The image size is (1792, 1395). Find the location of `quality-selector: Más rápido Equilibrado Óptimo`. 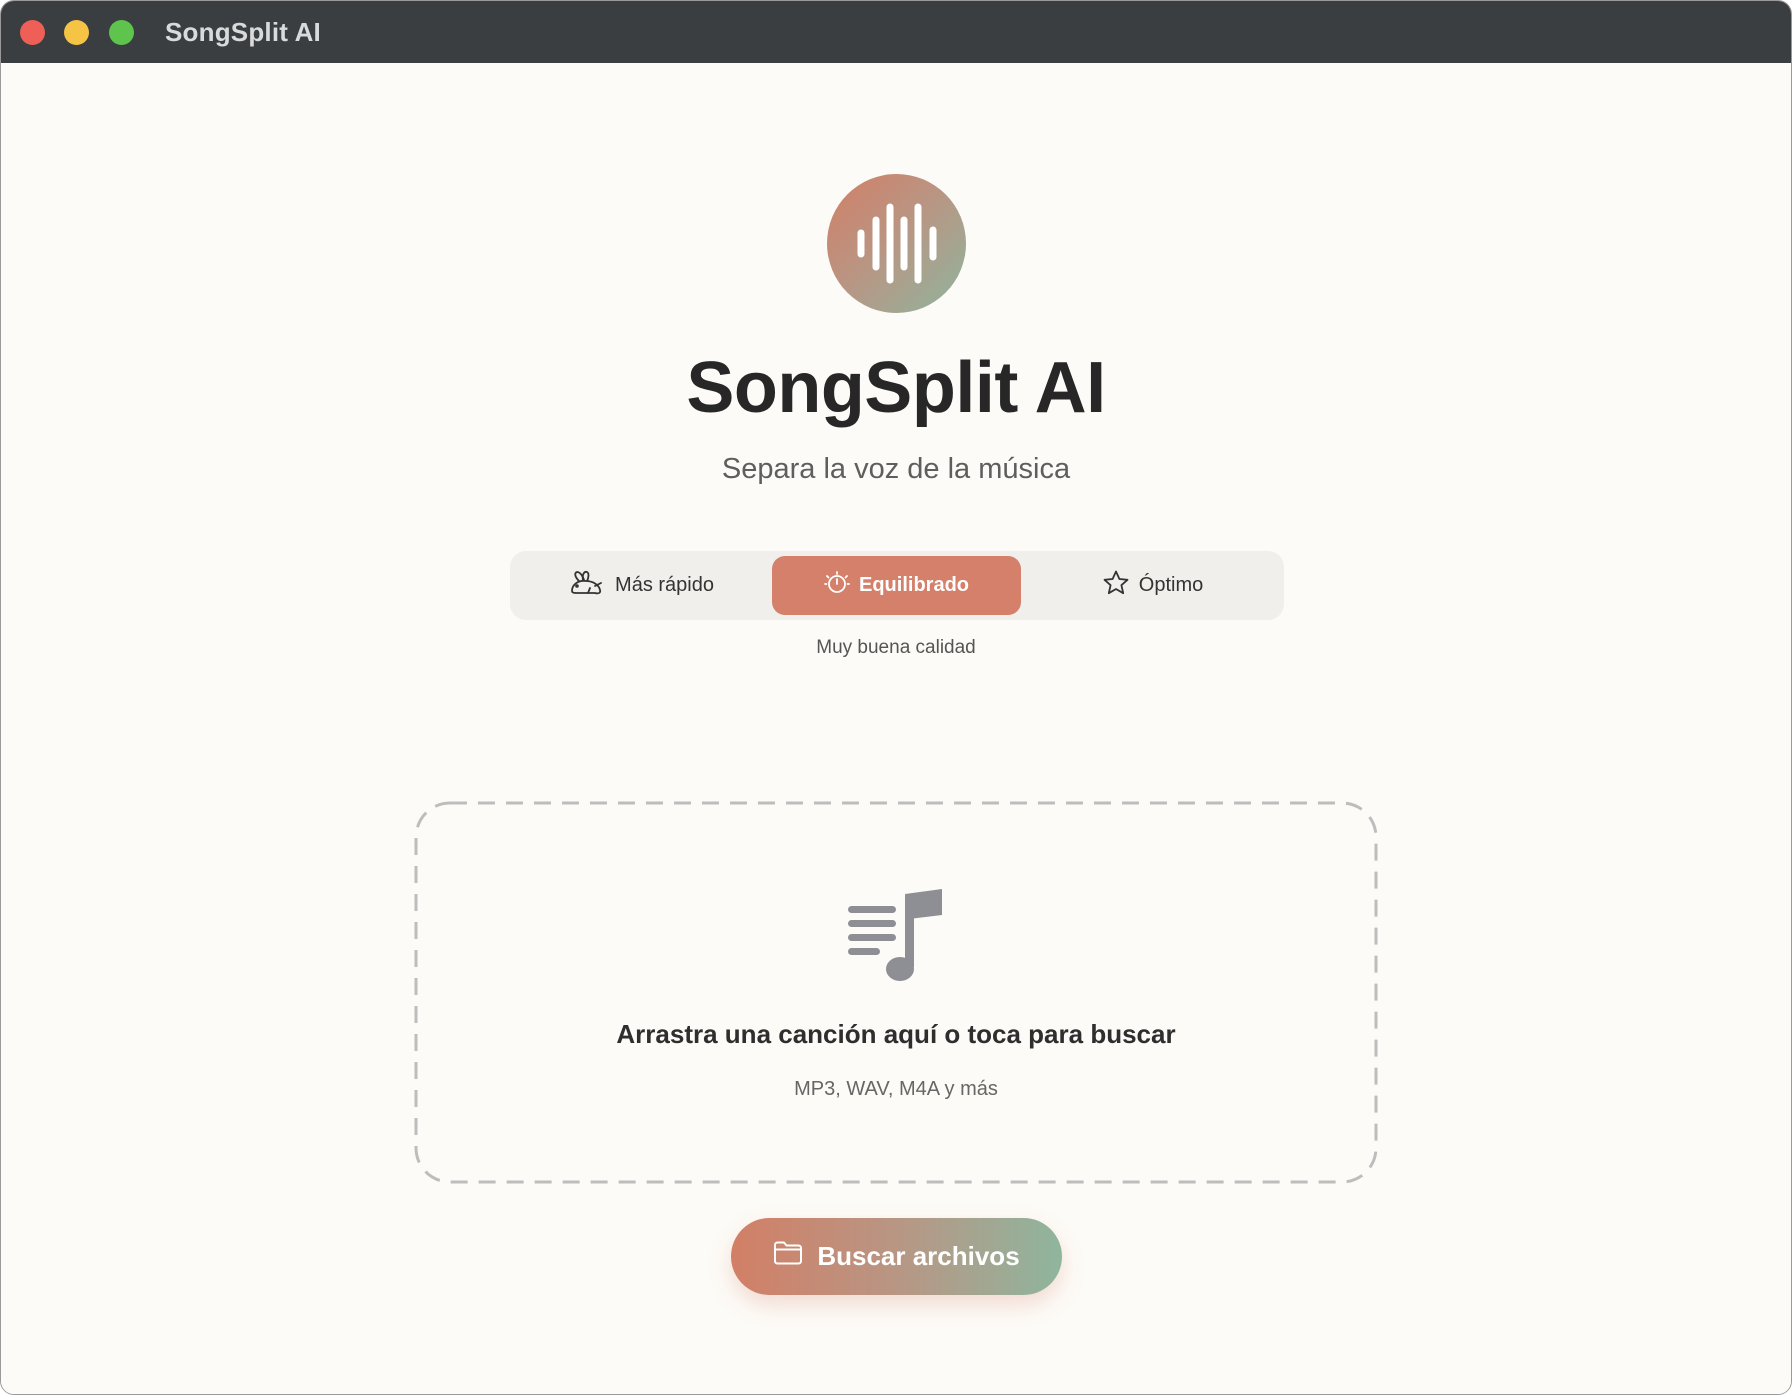

quality-selector: Más rápido Equilibrado Óptimo is located at coordinates (897, 585).